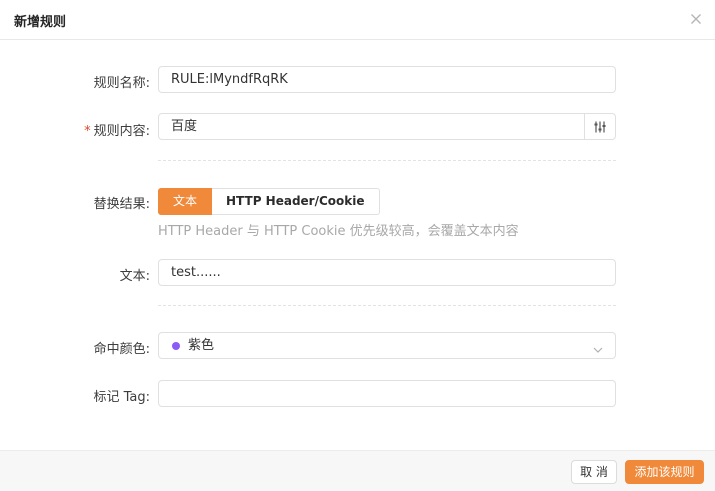 The width and height of the screenshot is (715, 491). What do you see at coordinates (87, 131) in the screenshot?
I see `required-mark: *` at bounding box center [87, 131].